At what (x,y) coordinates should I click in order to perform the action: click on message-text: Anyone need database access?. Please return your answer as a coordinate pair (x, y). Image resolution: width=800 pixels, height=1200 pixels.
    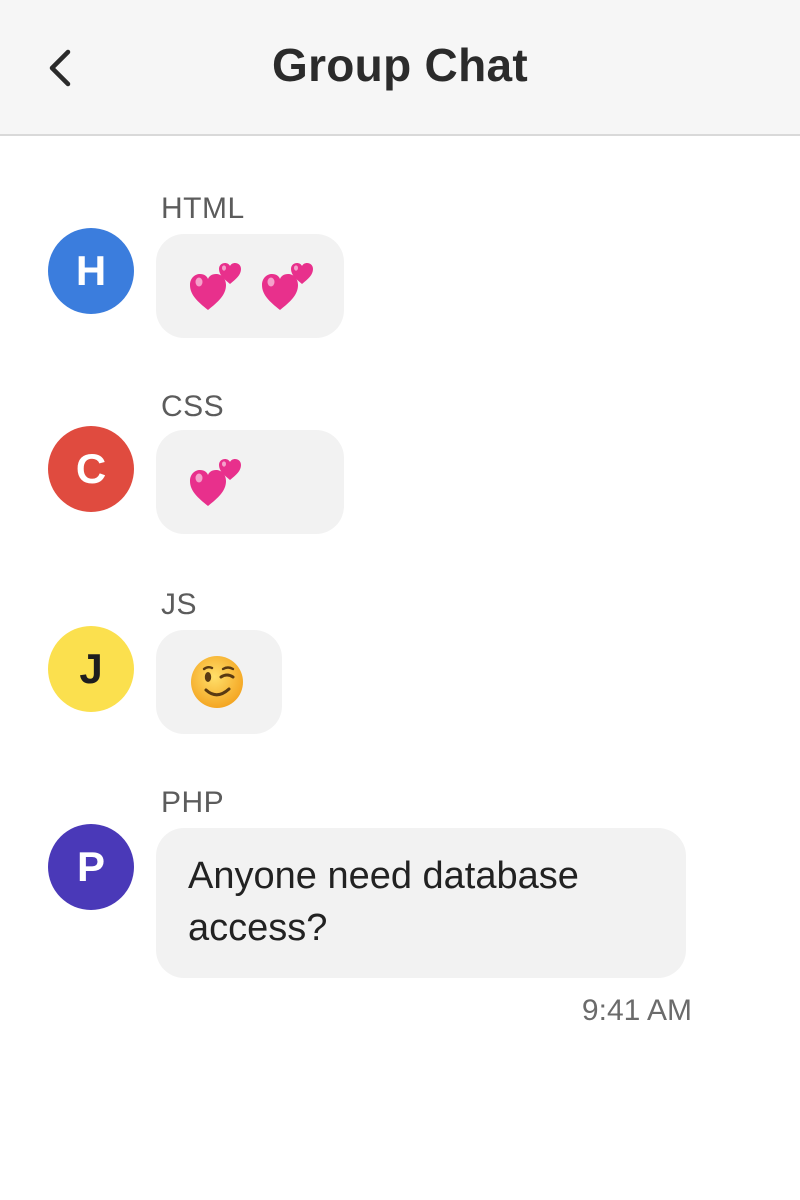
    Looking at the image, I should click on (383, 902).